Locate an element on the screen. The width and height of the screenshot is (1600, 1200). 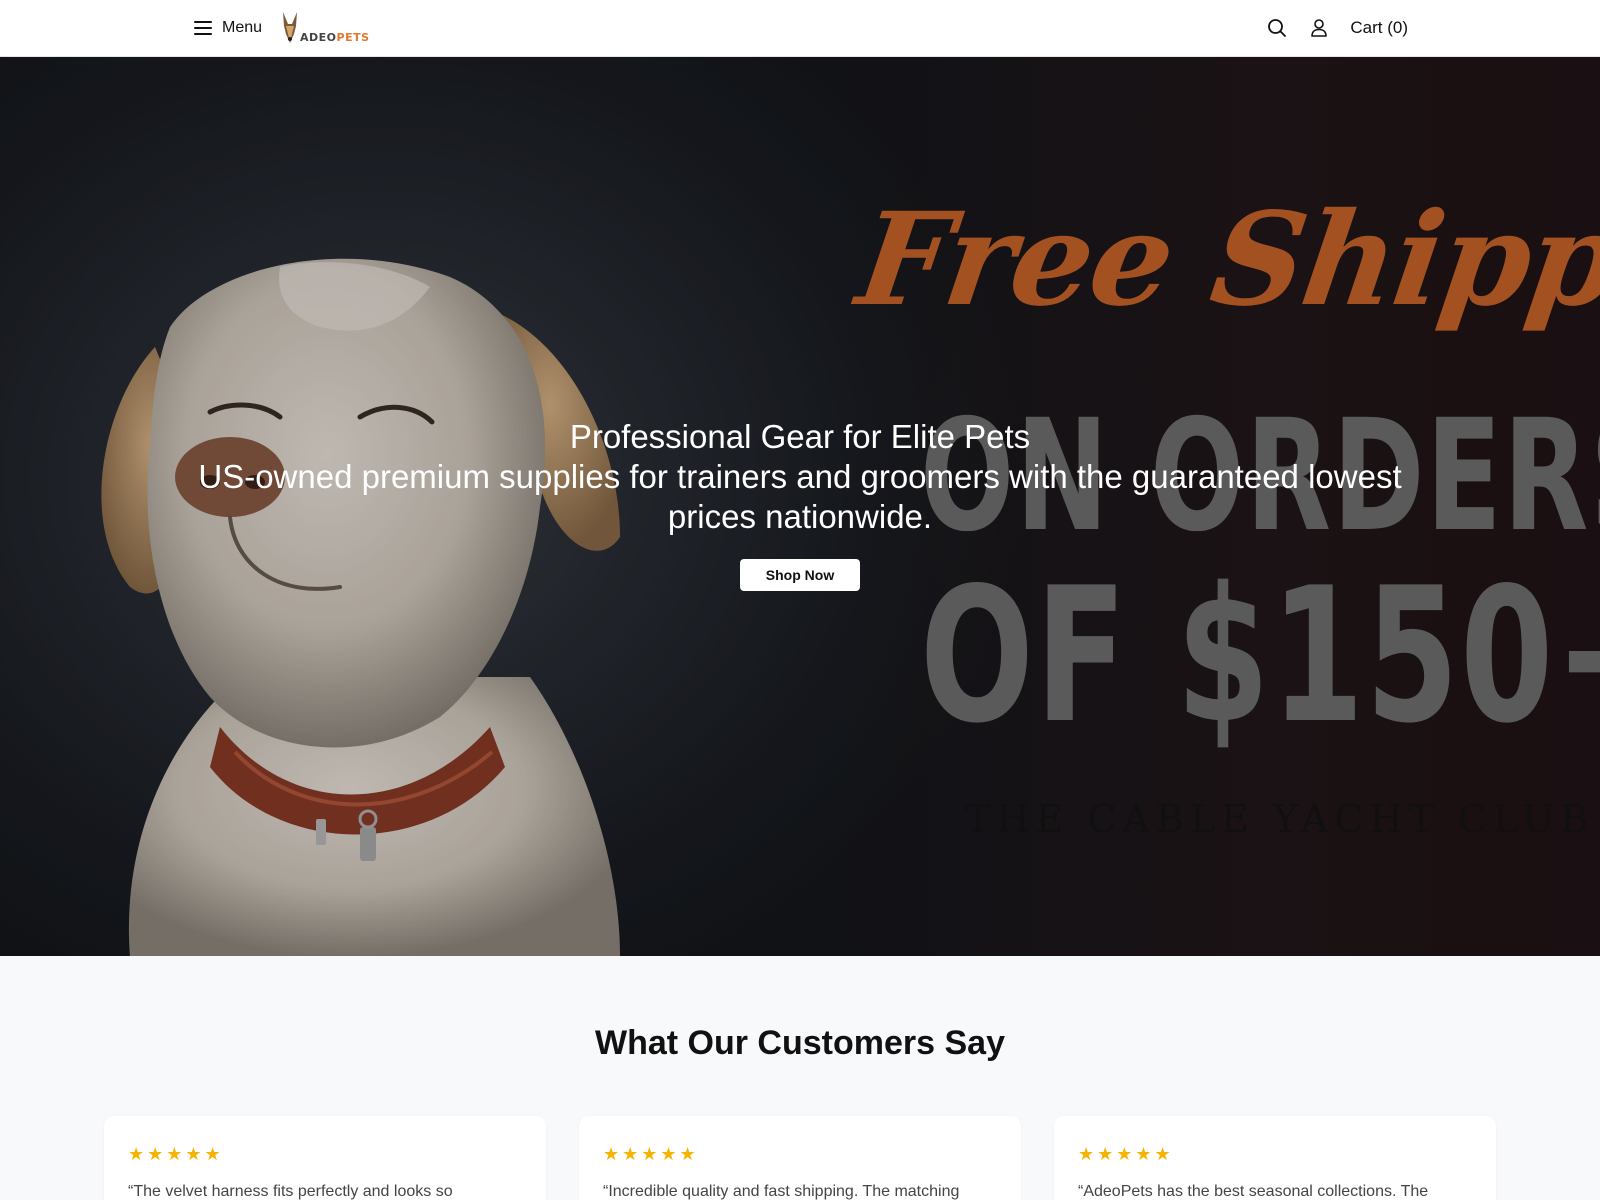
user-icon is located at coordinates (1319, 28).